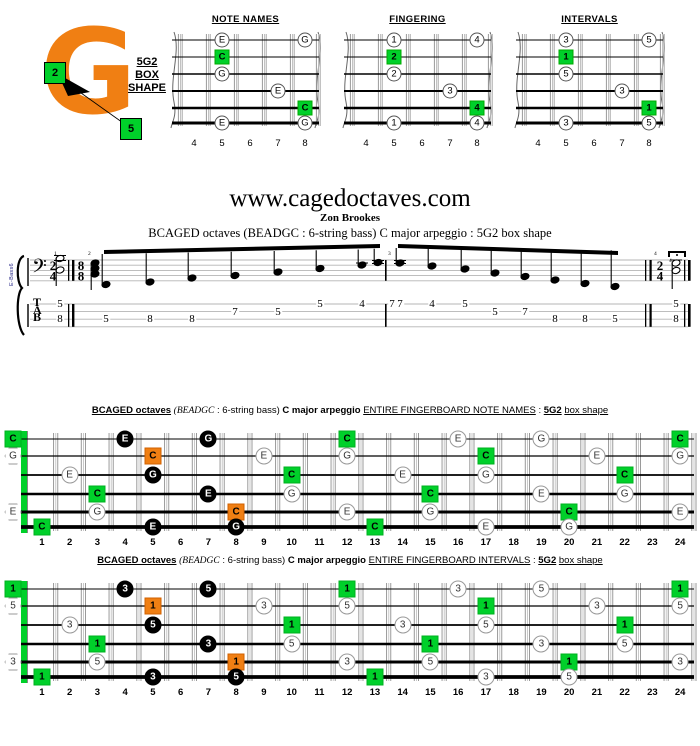  What do you see at coordinates (417, 80) in the screenshot?
I see `box-diagram-grid: 14223414` at bounding box center [417, 80].